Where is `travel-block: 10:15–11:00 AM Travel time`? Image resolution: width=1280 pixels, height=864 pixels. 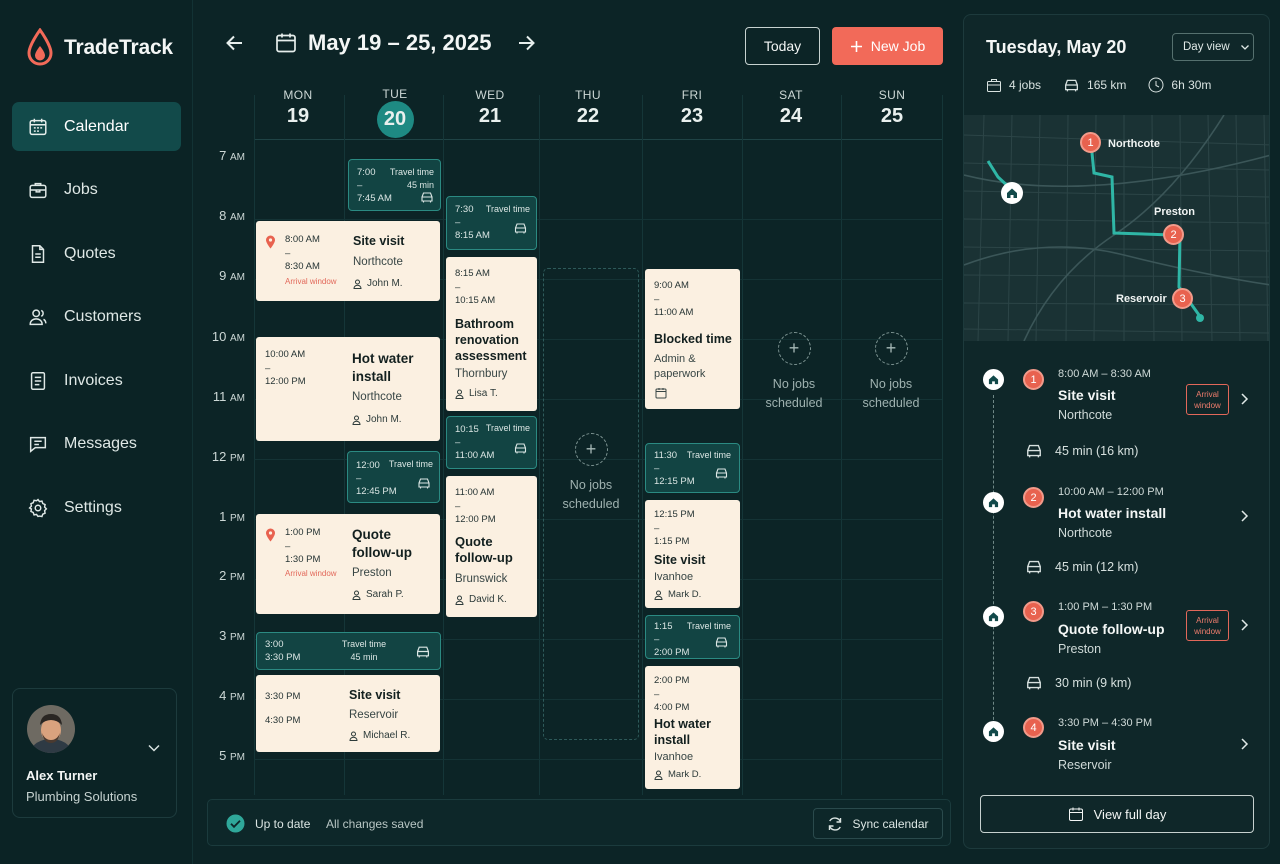 travel-block: 10:15–11:00 AM Travel time is located at coordinates (491, 442).